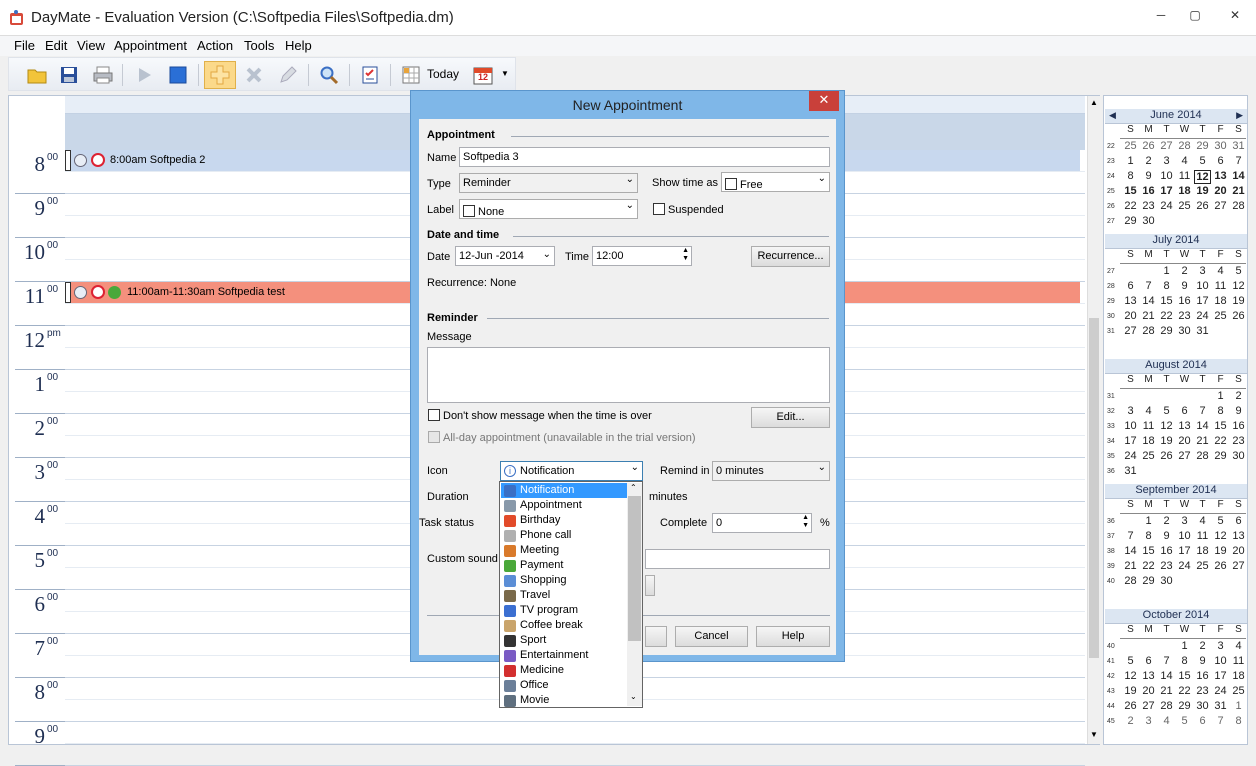 Image resolution: width=1256 pixels, height=766 pixels. I want to click on calendar-day: 20, so click(1238, 551).